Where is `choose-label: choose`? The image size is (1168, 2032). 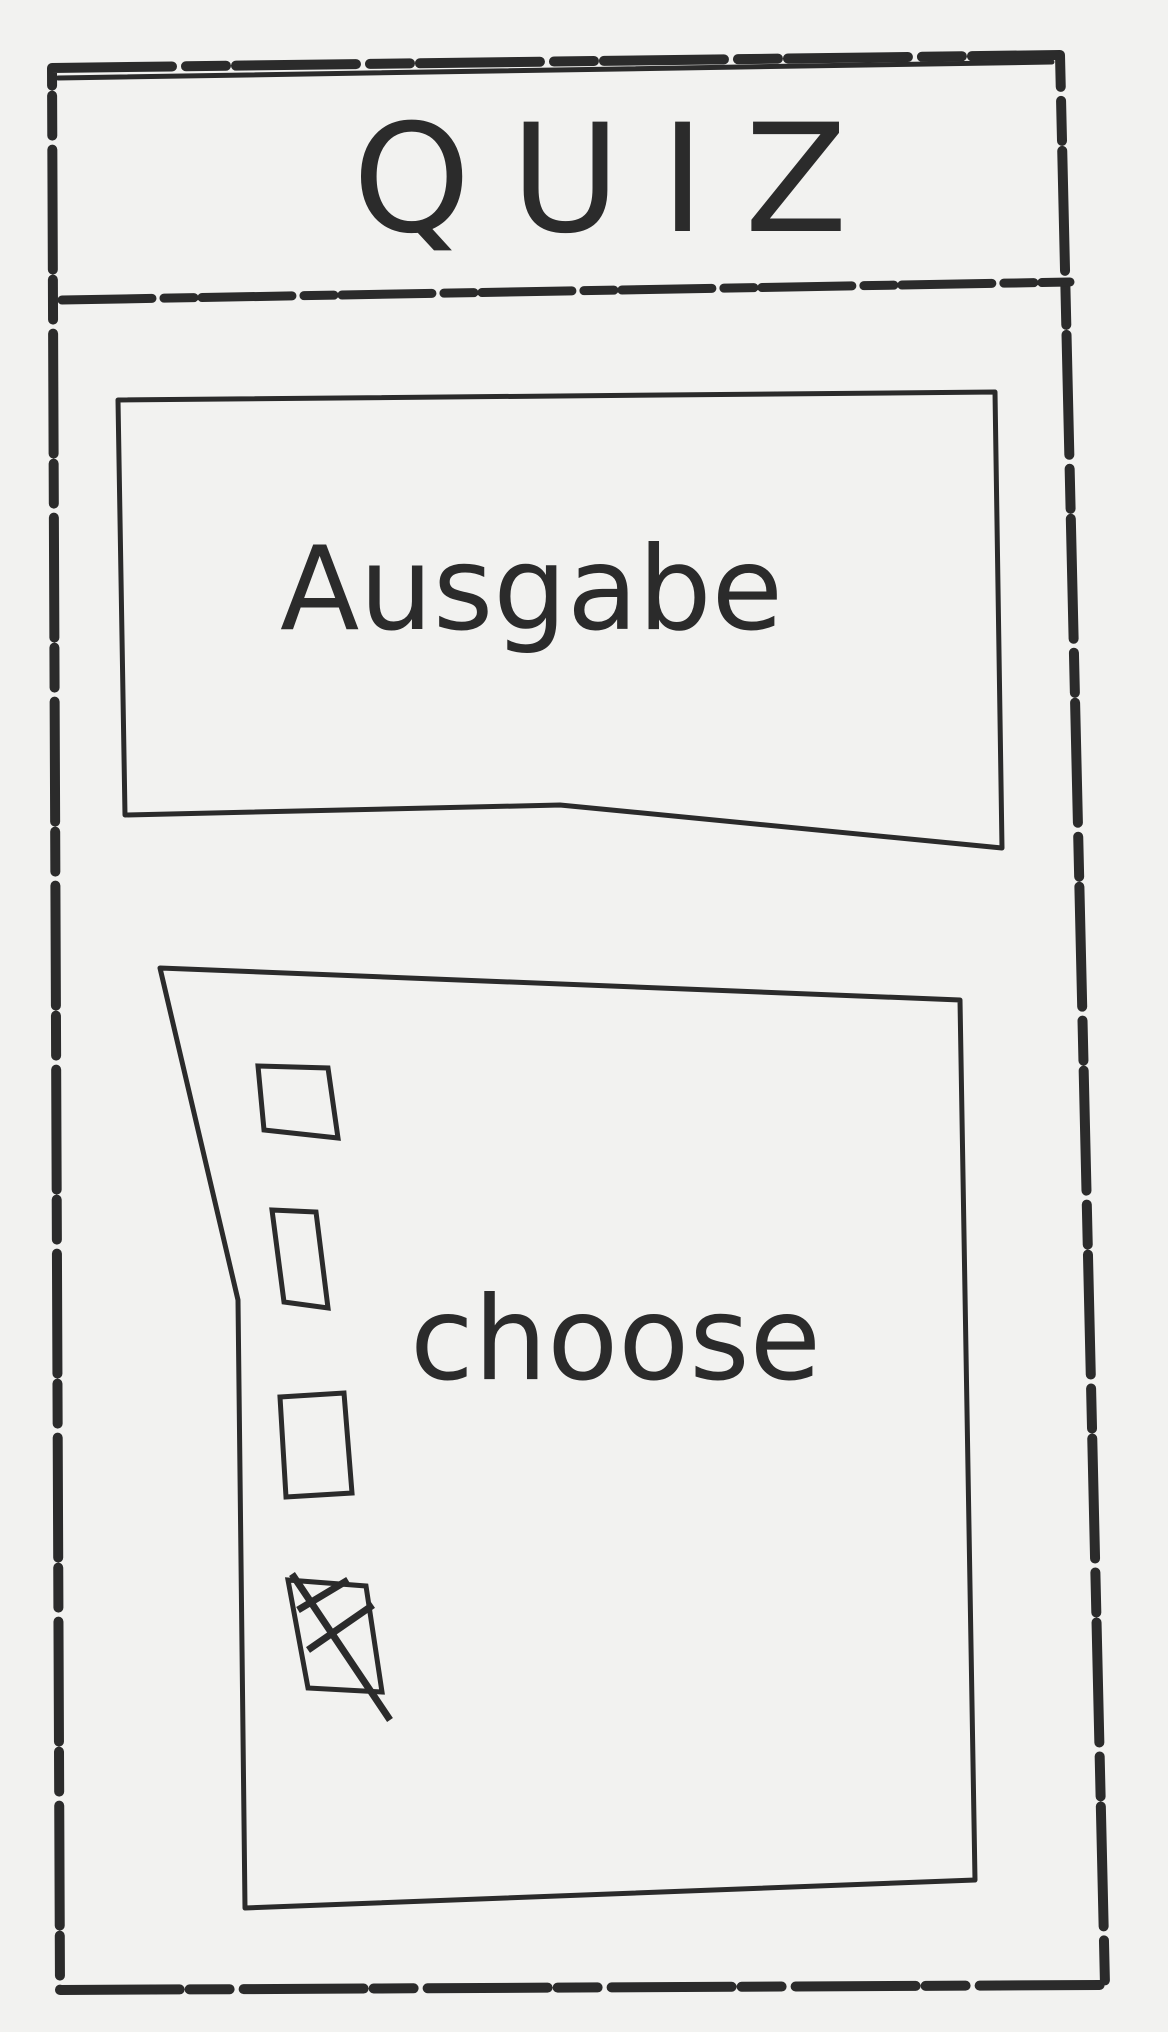
choose-label: choose is located at coordinates (616, 1339).